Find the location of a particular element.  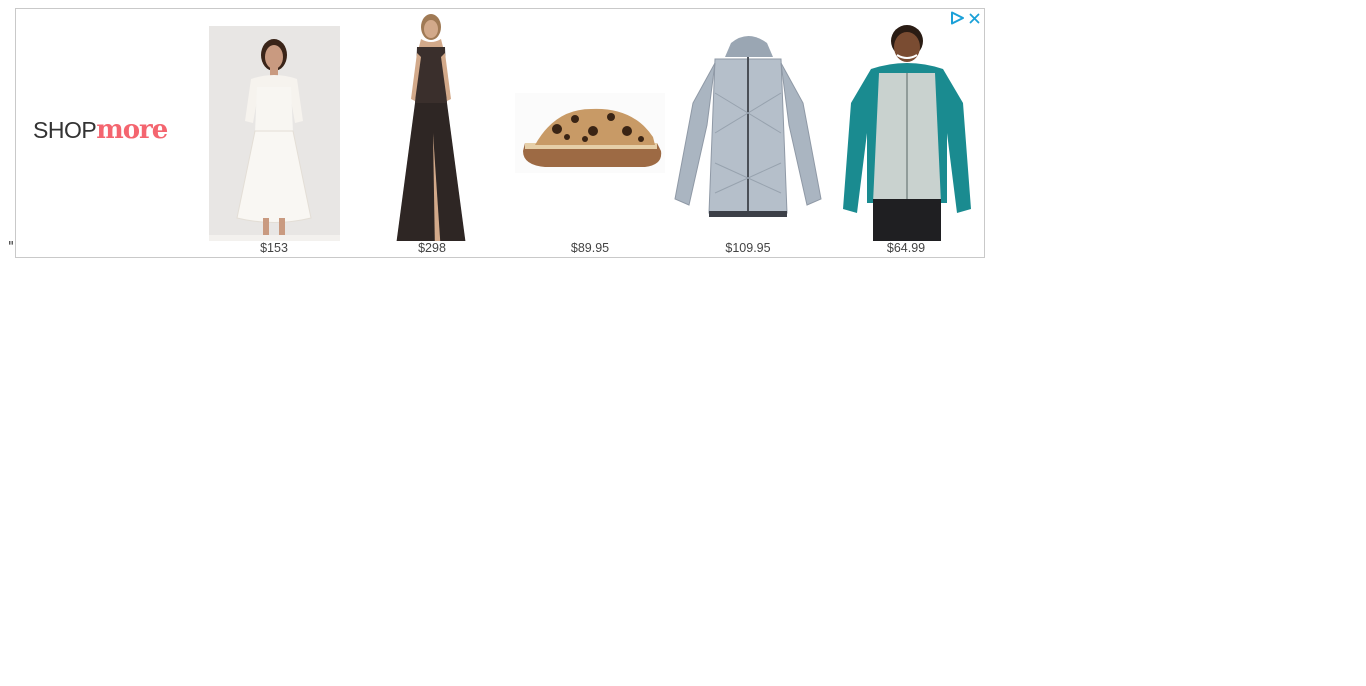

teal-colorblock-jacket-image is located at coordinates (906, 127).